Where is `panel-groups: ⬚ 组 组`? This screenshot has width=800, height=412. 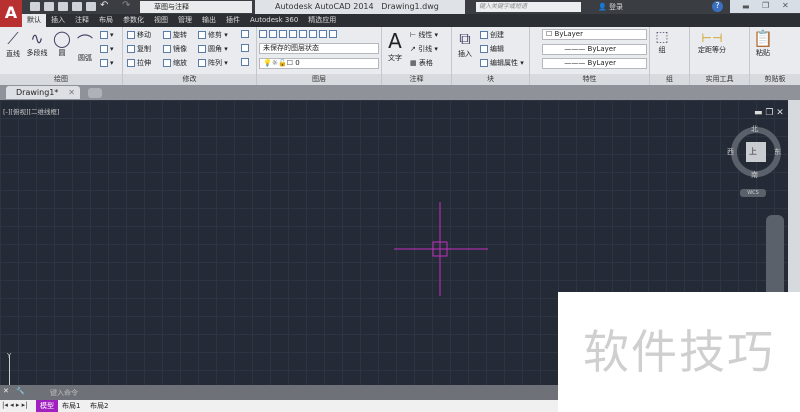 panel-groups: ⬚ 组 组 is located at coordinates (670, 56).